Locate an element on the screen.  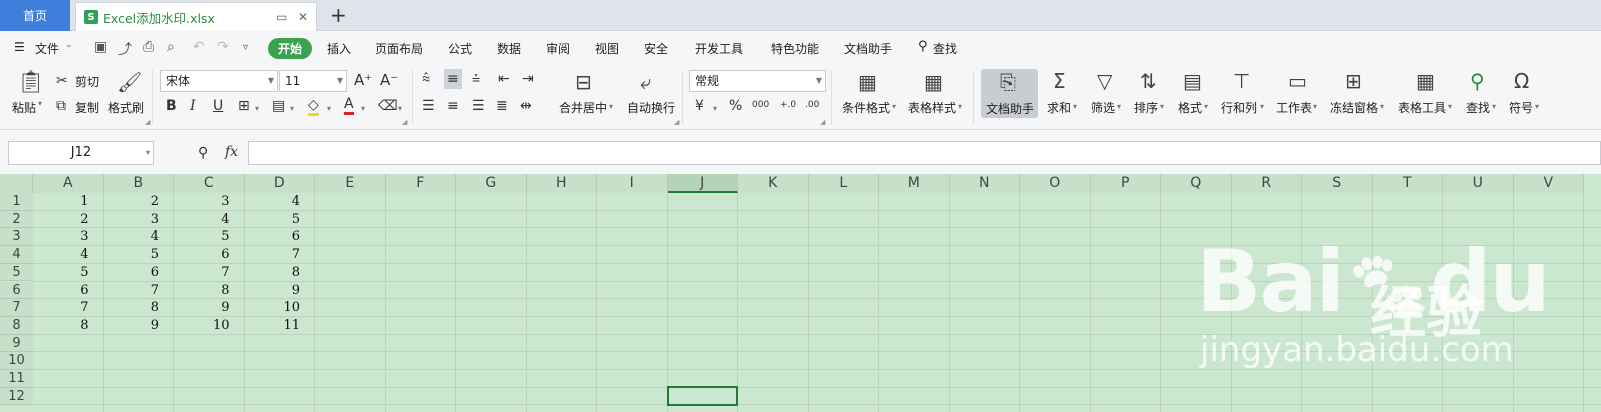
menu-developer: 开发工具 is located at coordinates (719, 48).